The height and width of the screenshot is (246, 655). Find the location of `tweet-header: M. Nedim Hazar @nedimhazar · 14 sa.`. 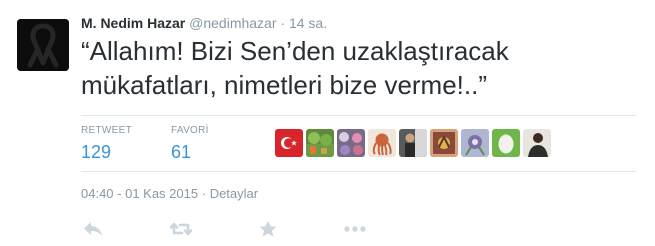

tweet-header: M. Nedim Hazar @nedimhazar · 14 sa. is located at coordinates (204, 23).